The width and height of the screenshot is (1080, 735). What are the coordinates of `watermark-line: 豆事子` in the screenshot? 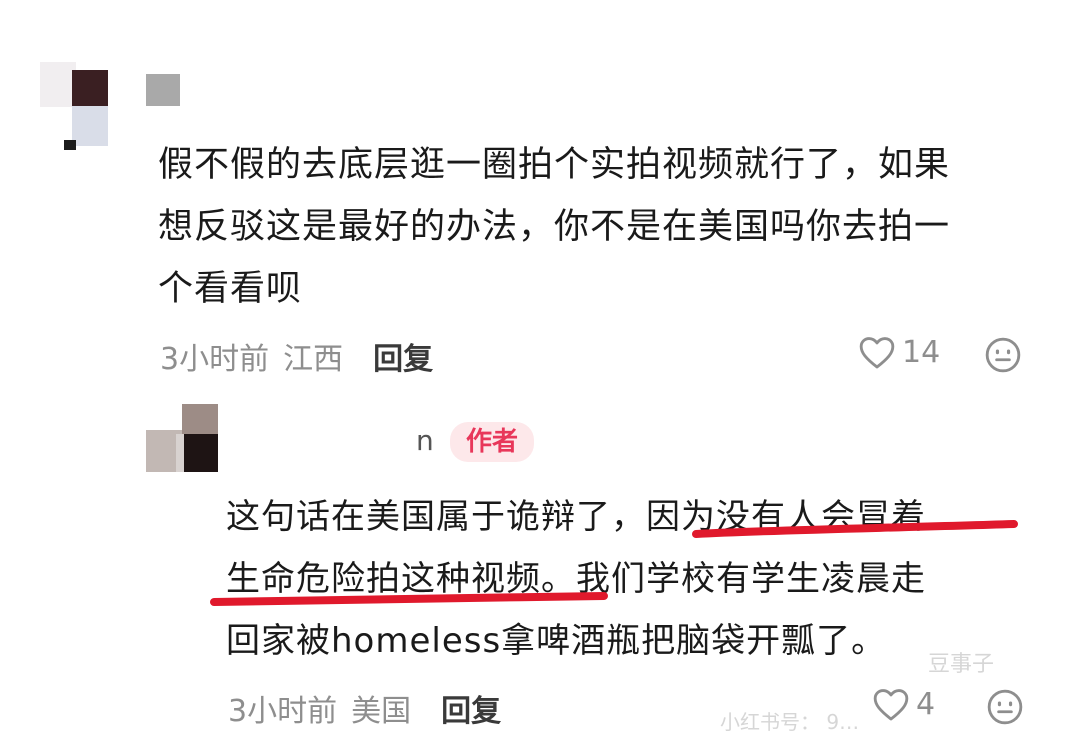 It's located at (961, 664).